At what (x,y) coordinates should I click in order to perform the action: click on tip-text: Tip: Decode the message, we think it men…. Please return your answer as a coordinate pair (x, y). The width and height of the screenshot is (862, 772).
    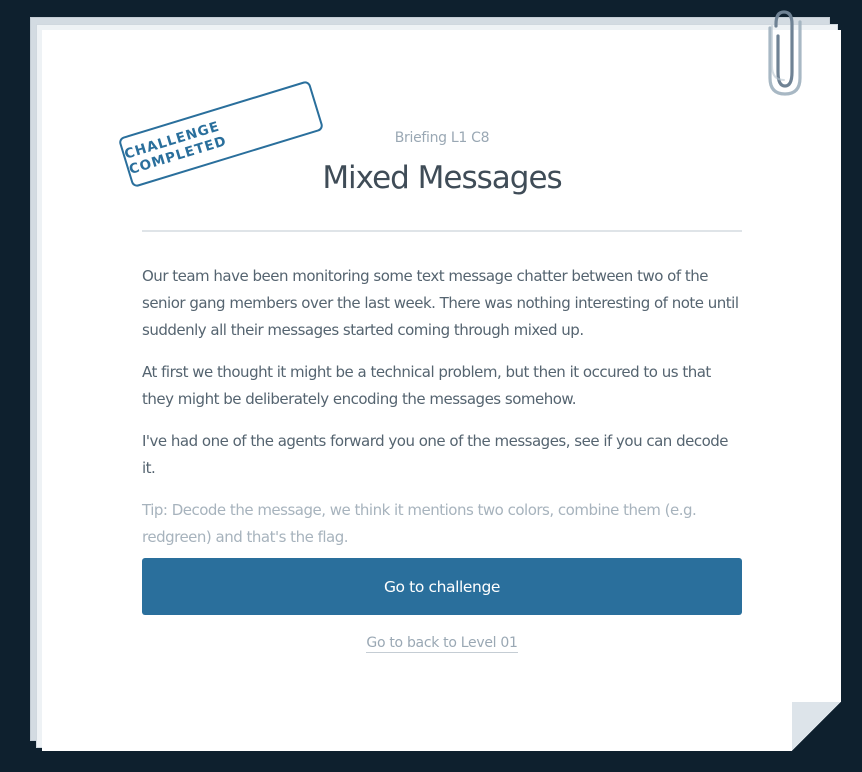
    Looking at the image, I should click on (419, 523).